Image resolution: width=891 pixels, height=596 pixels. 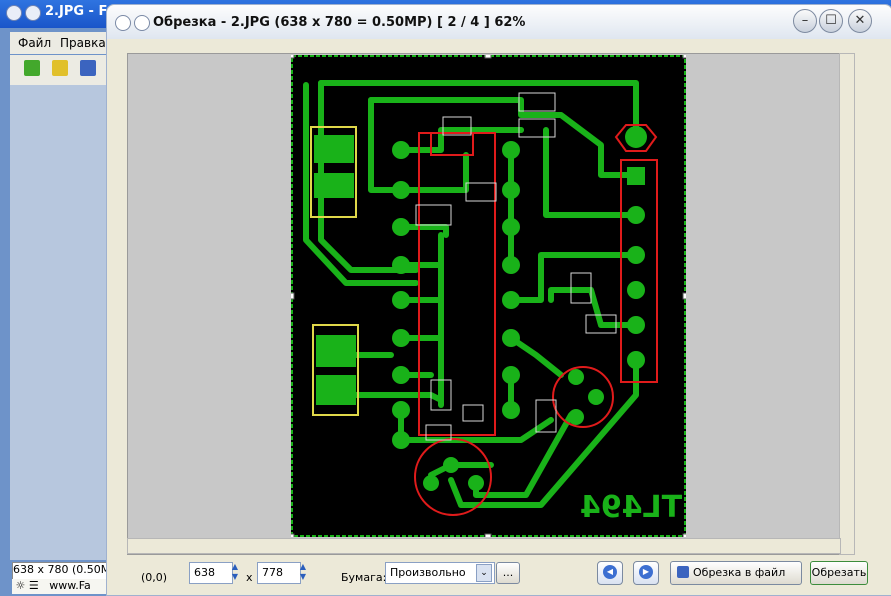 What do you see at coordinates (60, 571) in the screenshot?
I see `main-status-size: 638 x 780 (0.50MP` at bounding box center [60, 571].